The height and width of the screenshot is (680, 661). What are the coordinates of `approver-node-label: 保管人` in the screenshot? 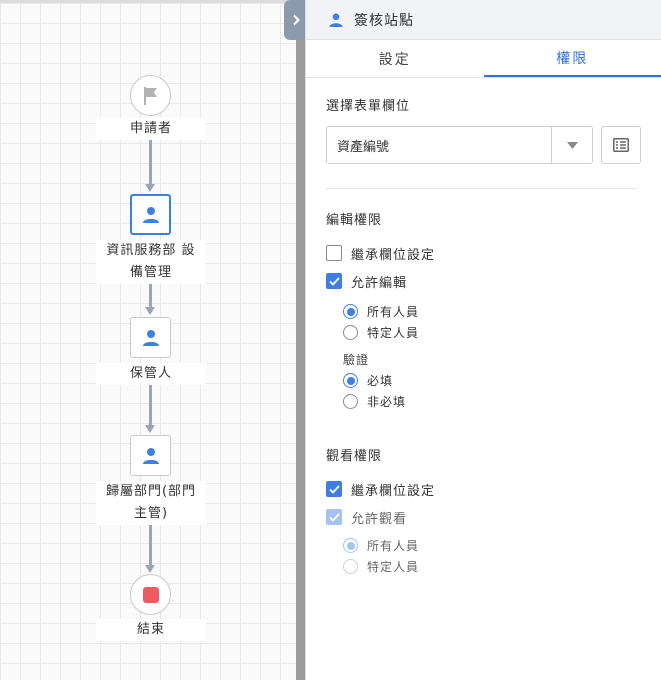 It's located at (151, 374).